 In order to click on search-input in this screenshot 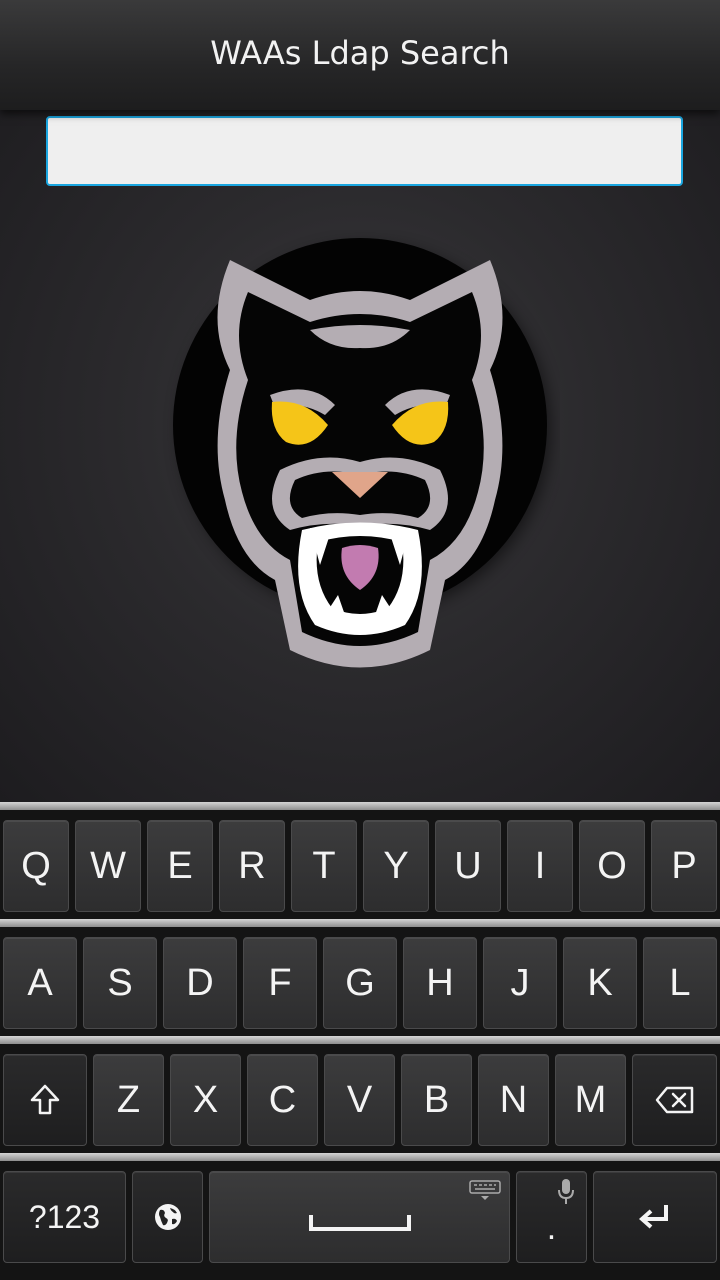, I will do `click(364, 151)`.